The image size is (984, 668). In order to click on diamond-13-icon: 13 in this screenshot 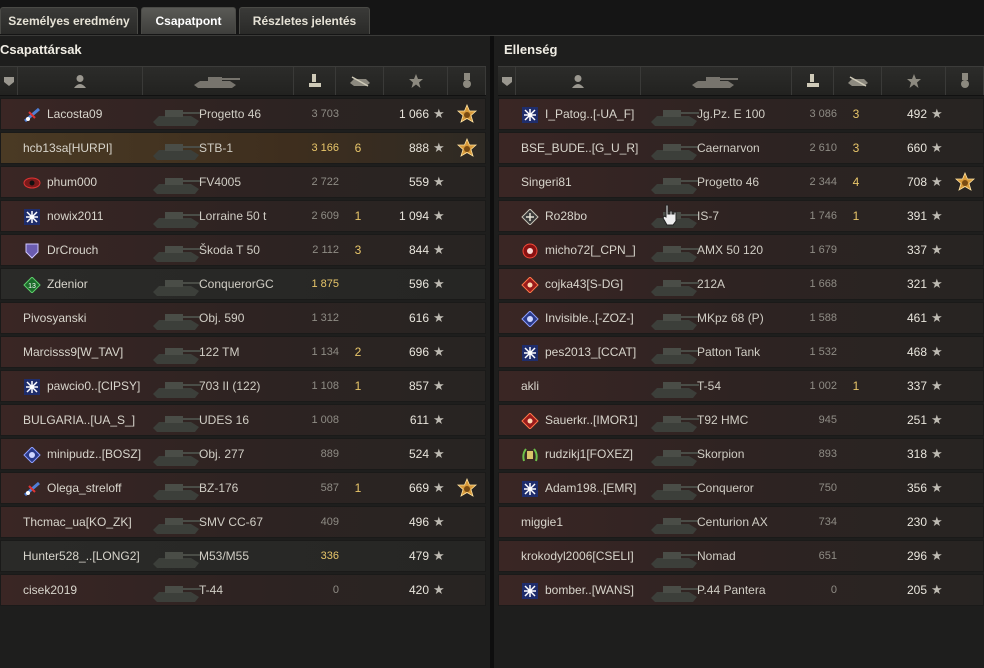, I will do `click(32, 285)`.